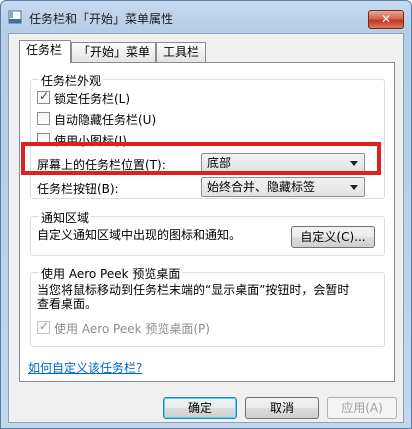 Image resolution: width=412 pixels, height=429 pixels. I want to click on ok-button-label: 确定, so click(199, 408).